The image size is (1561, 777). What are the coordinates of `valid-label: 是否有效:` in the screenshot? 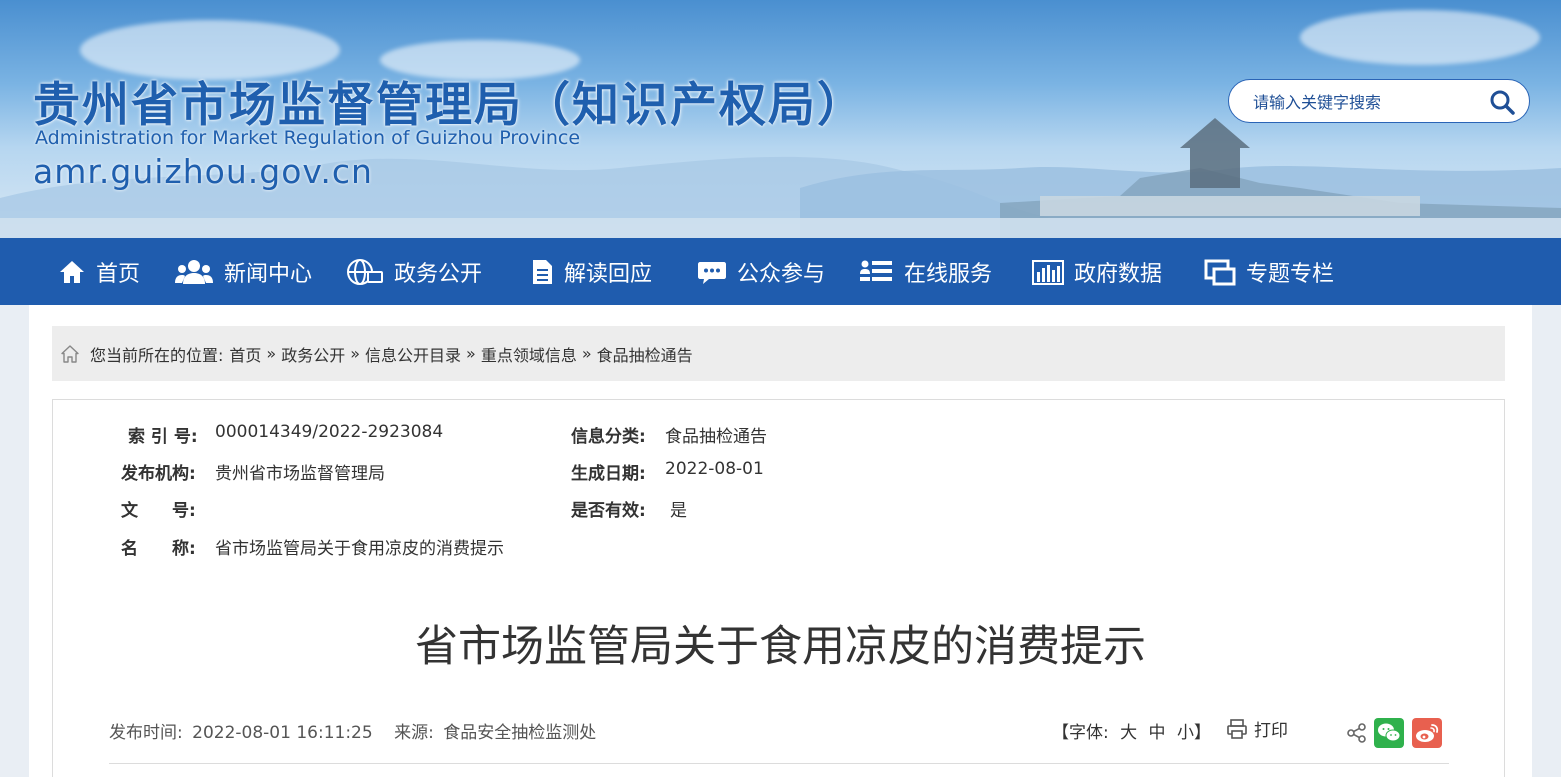 It's located at (608, 511).